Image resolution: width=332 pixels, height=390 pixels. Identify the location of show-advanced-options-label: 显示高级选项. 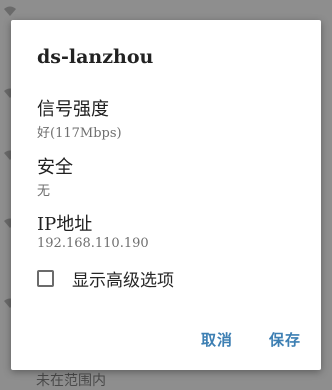
(123, 280).